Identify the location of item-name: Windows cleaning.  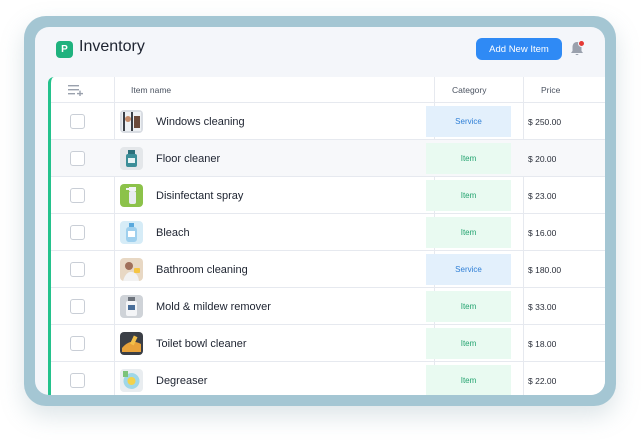
(200, 121).